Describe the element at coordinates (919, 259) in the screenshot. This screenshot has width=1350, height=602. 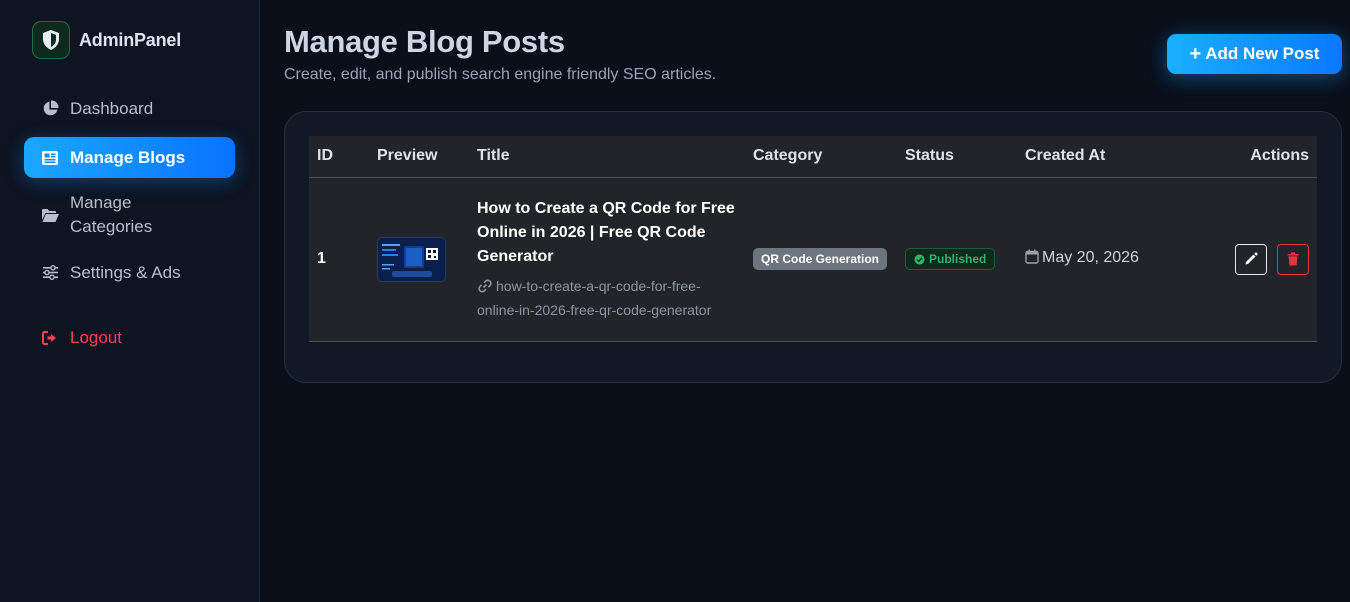
I see `check-circle-icon` at that location.